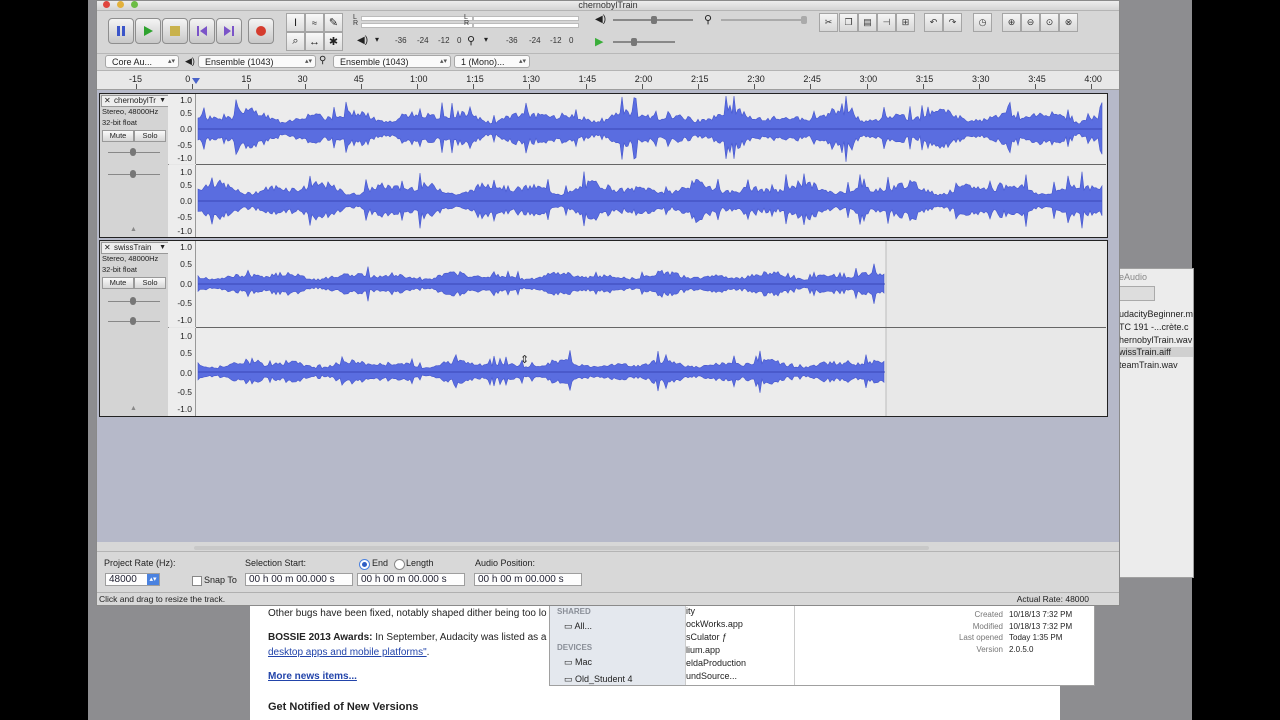 The height and width of the screenshot is (720, 1280). I want to click on end-radio, so click(364, 564).